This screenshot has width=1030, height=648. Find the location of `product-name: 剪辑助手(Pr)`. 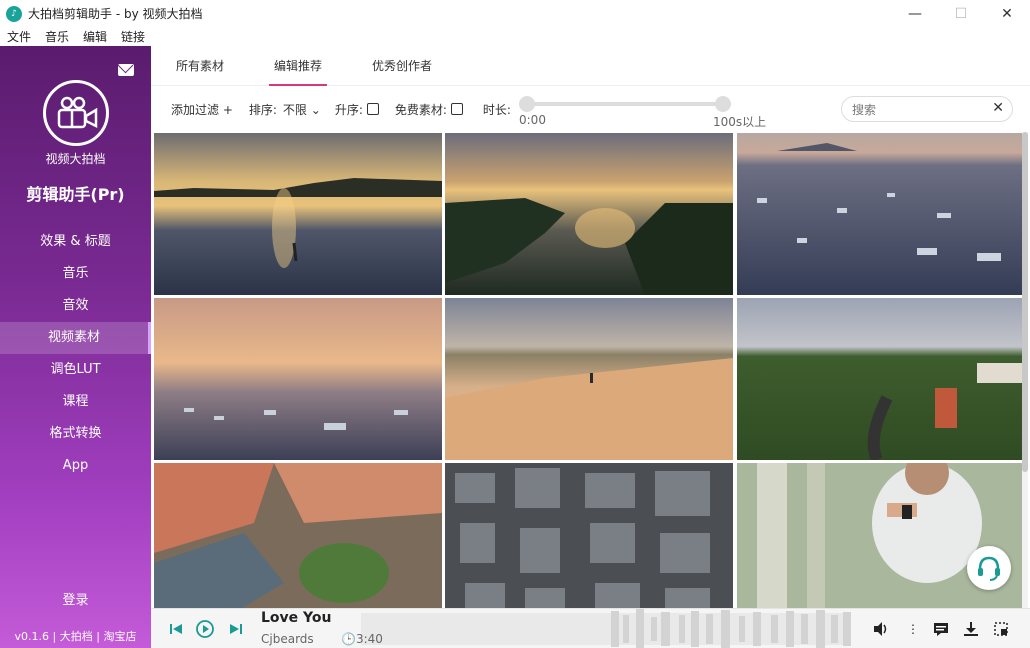

product-name: 剪辑助手(Pr) is located at coordinates (75, 194).